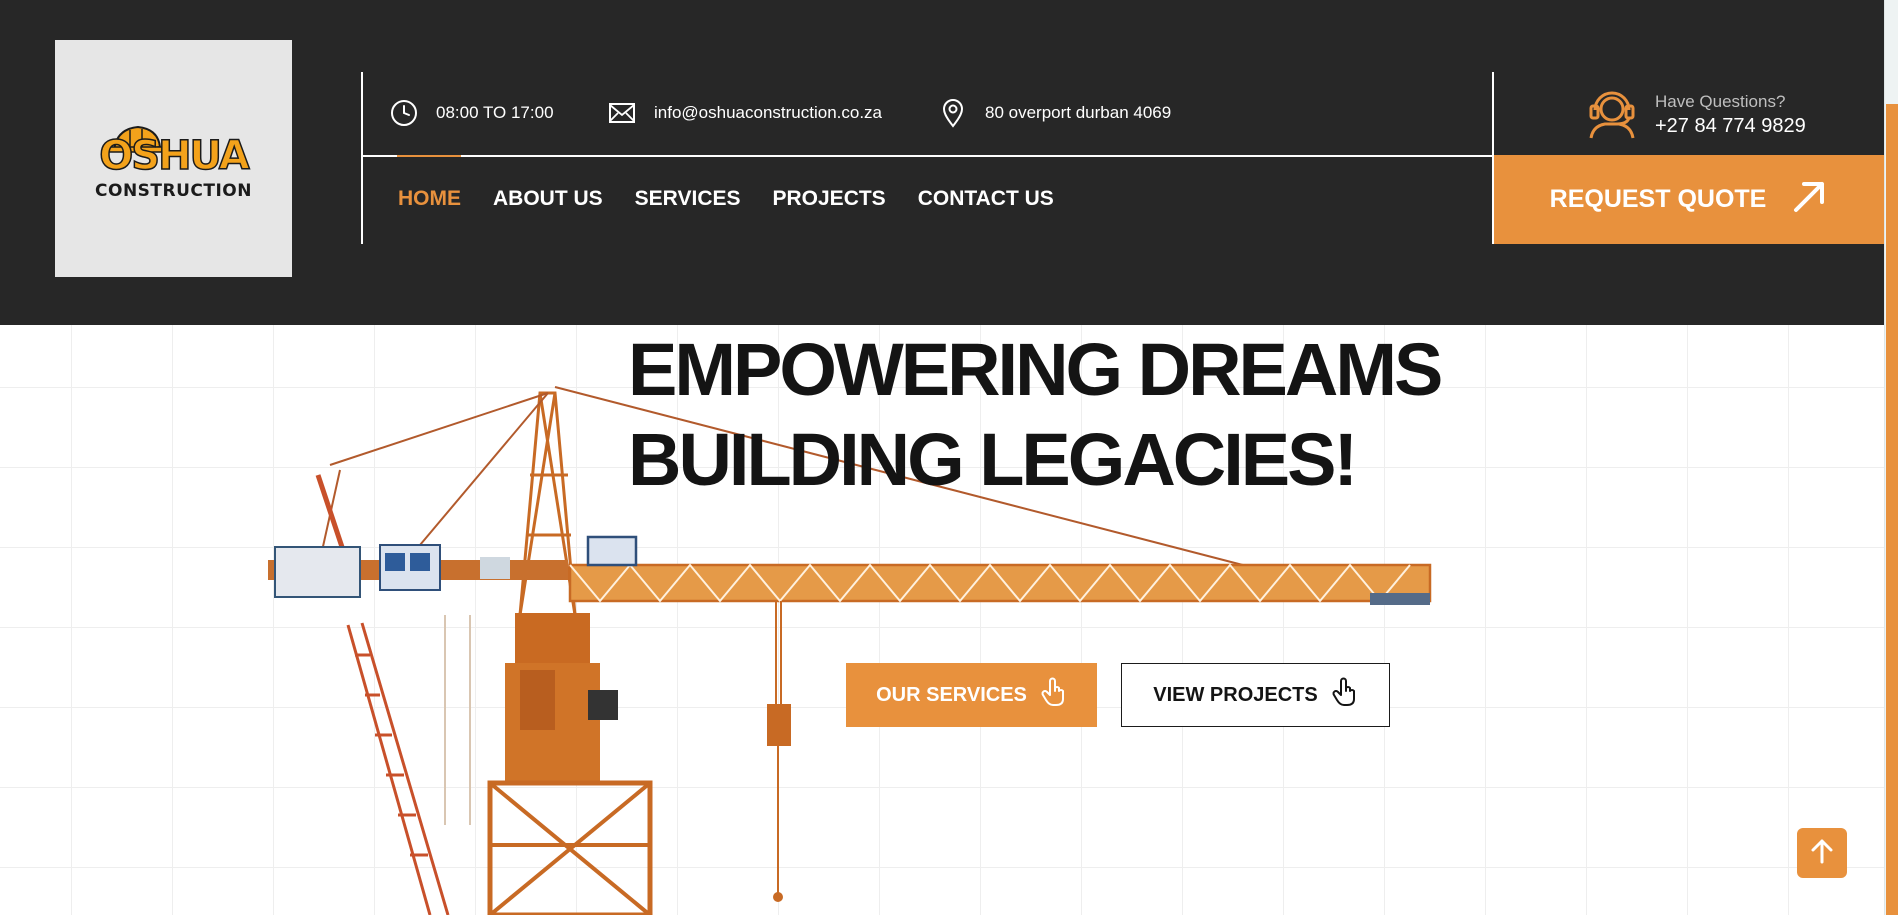 Image resolution: width=1898 pixels, height=915 pixels. What do you see at coordinates (953, 113) in the screenshot?
I see `location-pin-icon` at bounding box center [953, 113].